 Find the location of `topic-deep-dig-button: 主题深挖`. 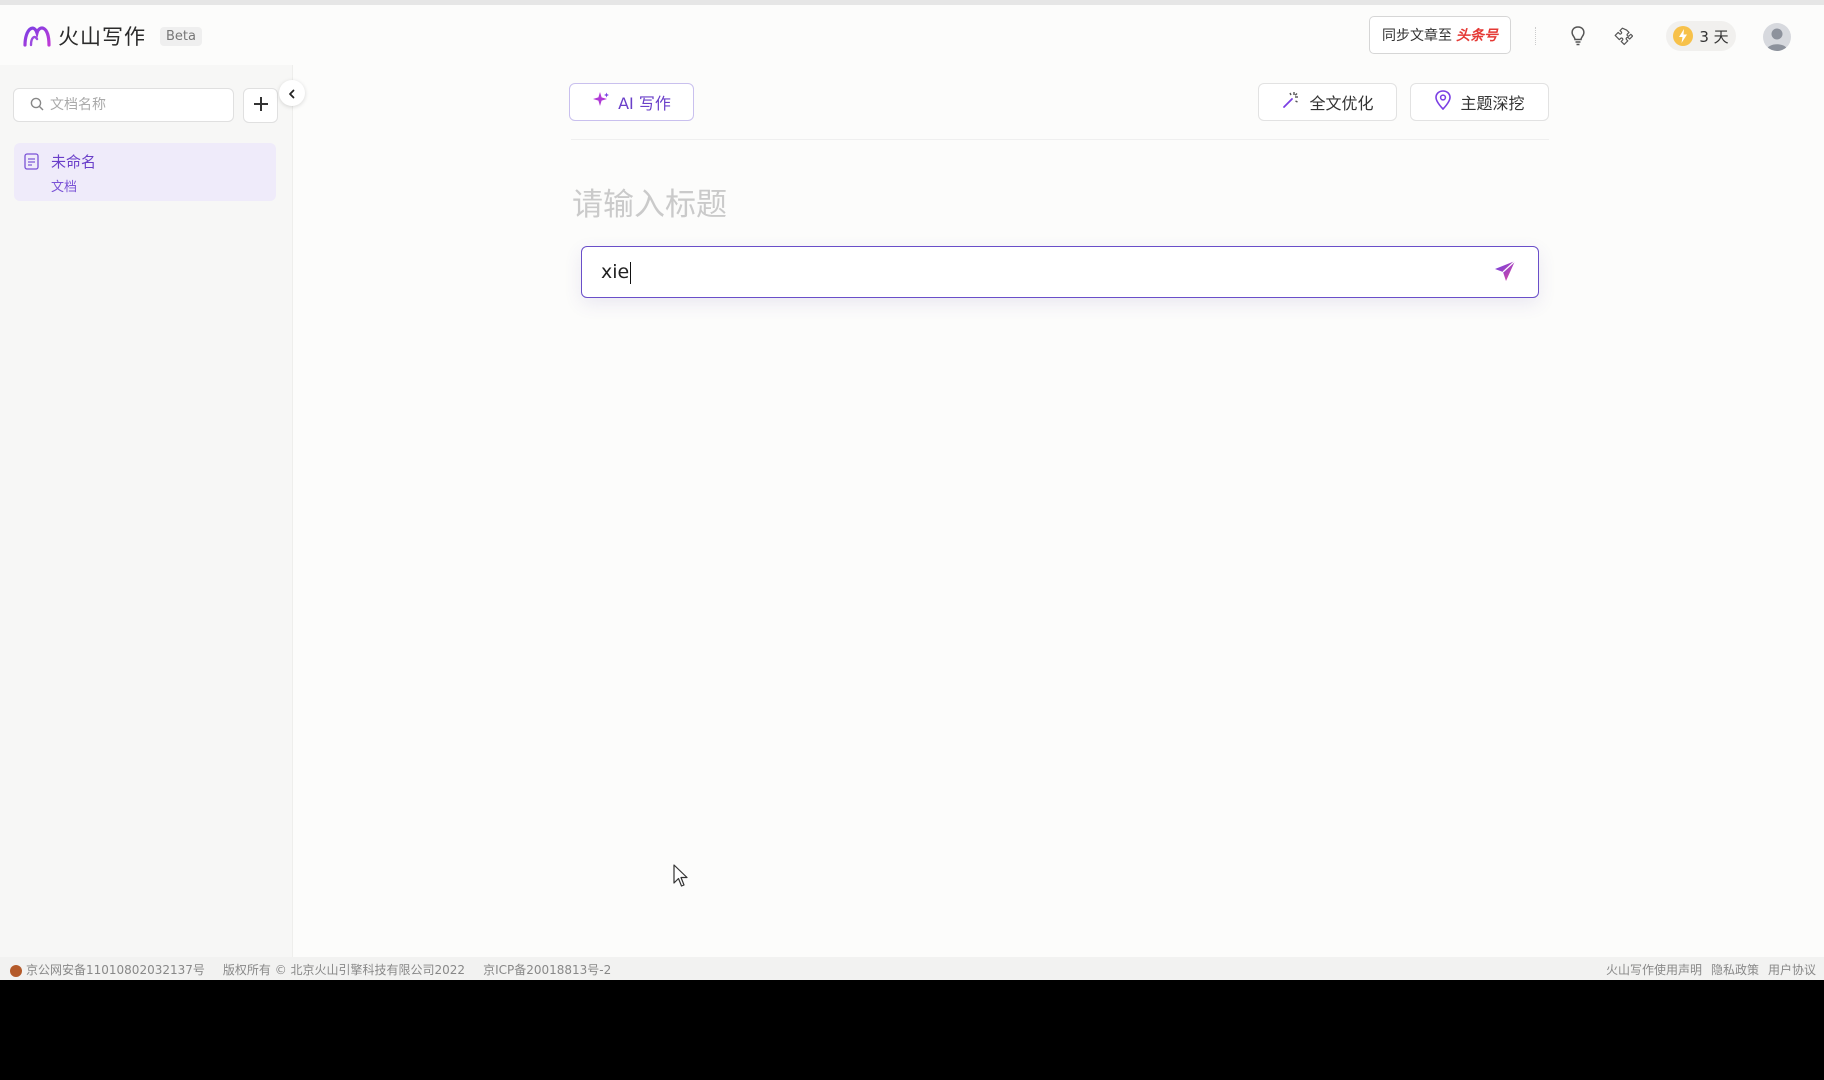

topic-deep-dig-button: 主题深挖 is located at coordinates (1479, 102).